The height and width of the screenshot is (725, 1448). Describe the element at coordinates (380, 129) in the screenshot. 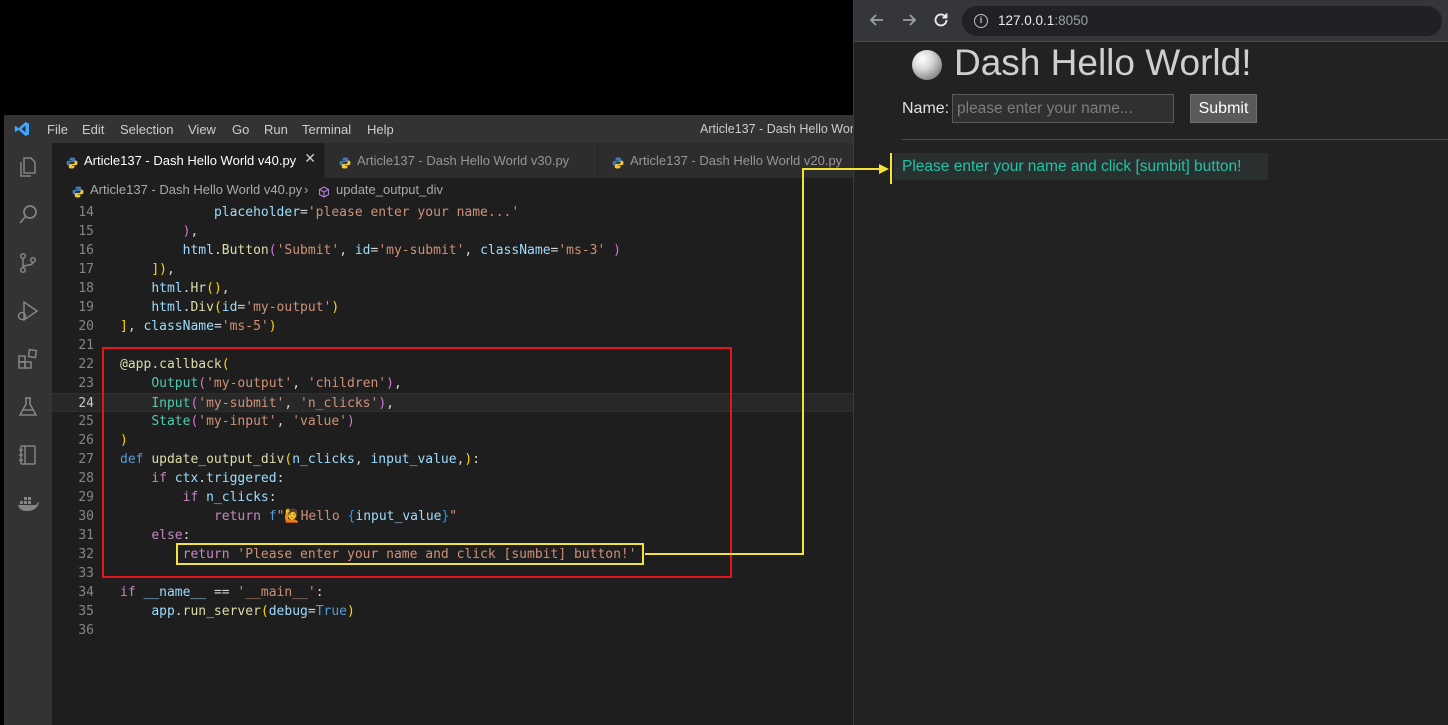

I see `menu-help: Help` at that location.